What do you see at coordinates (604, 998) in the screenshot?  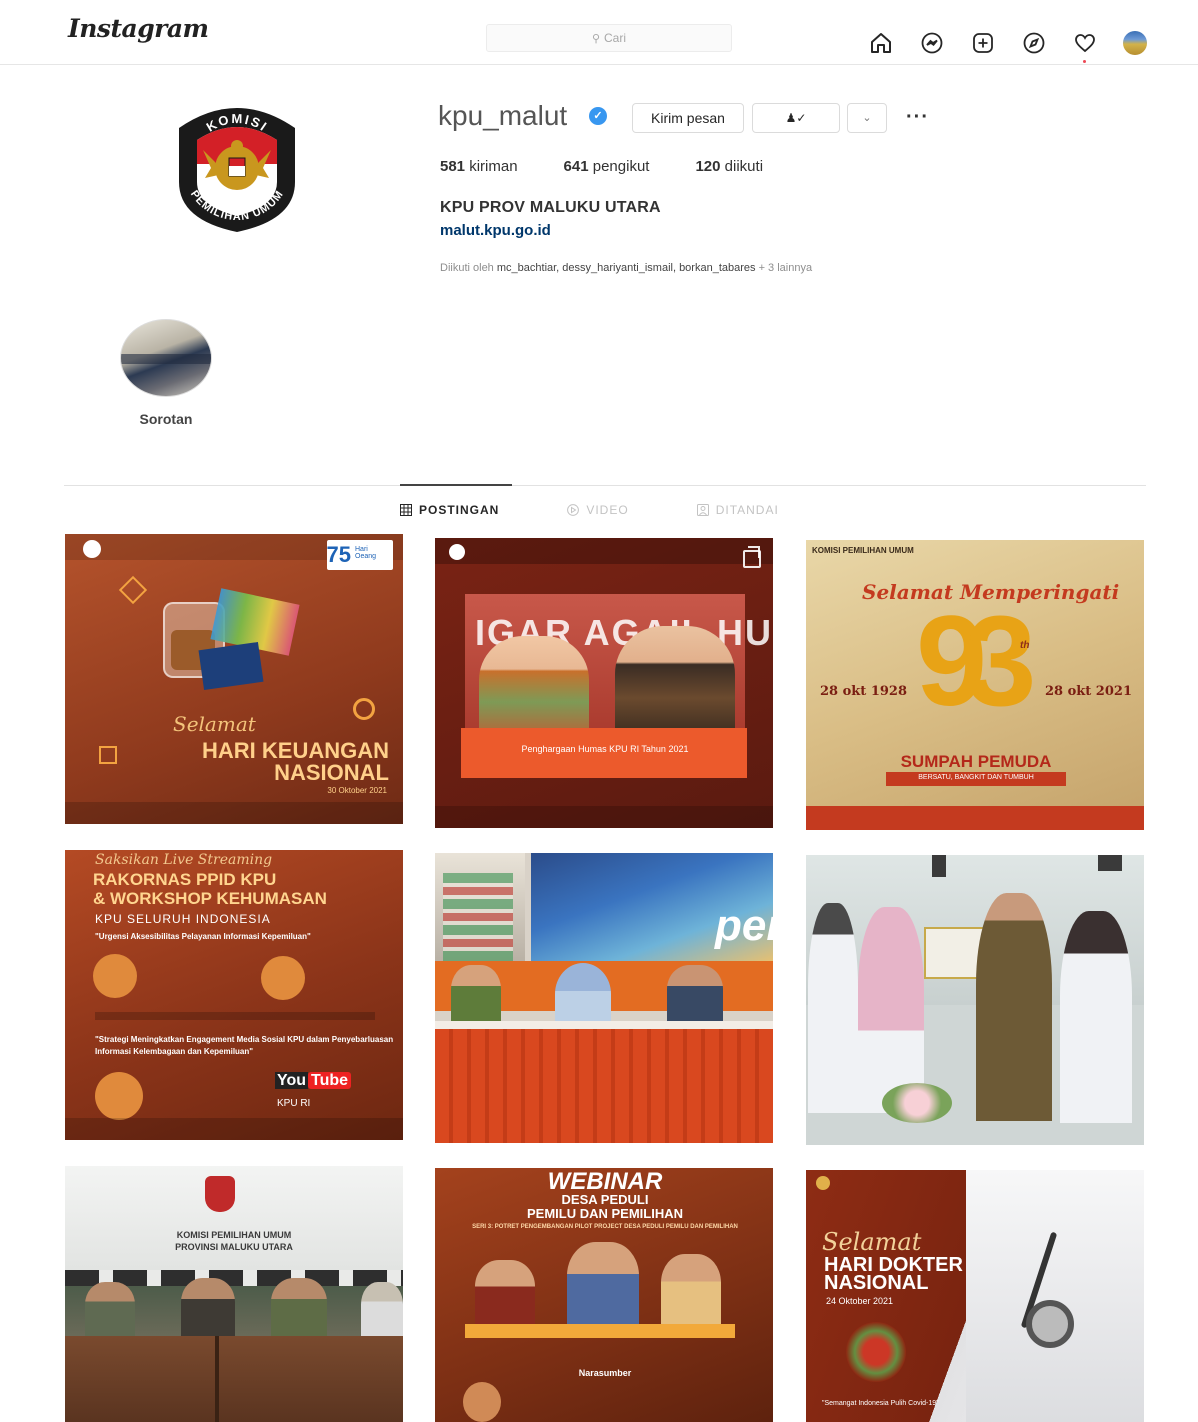 I see `post-tile: pen` at bounding box center [604, 998].